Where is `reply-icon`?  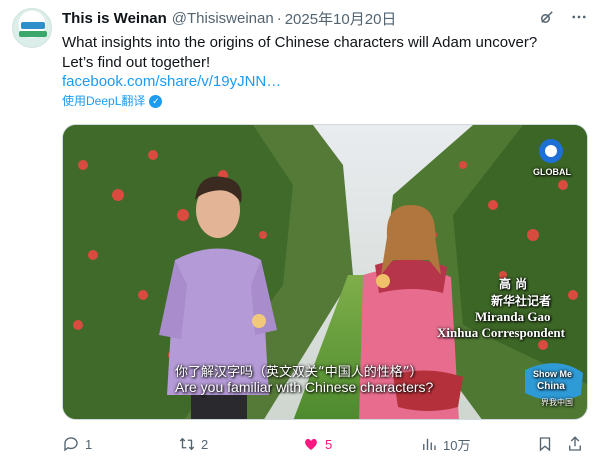 reply-icon is located at coordinates (71, 444).